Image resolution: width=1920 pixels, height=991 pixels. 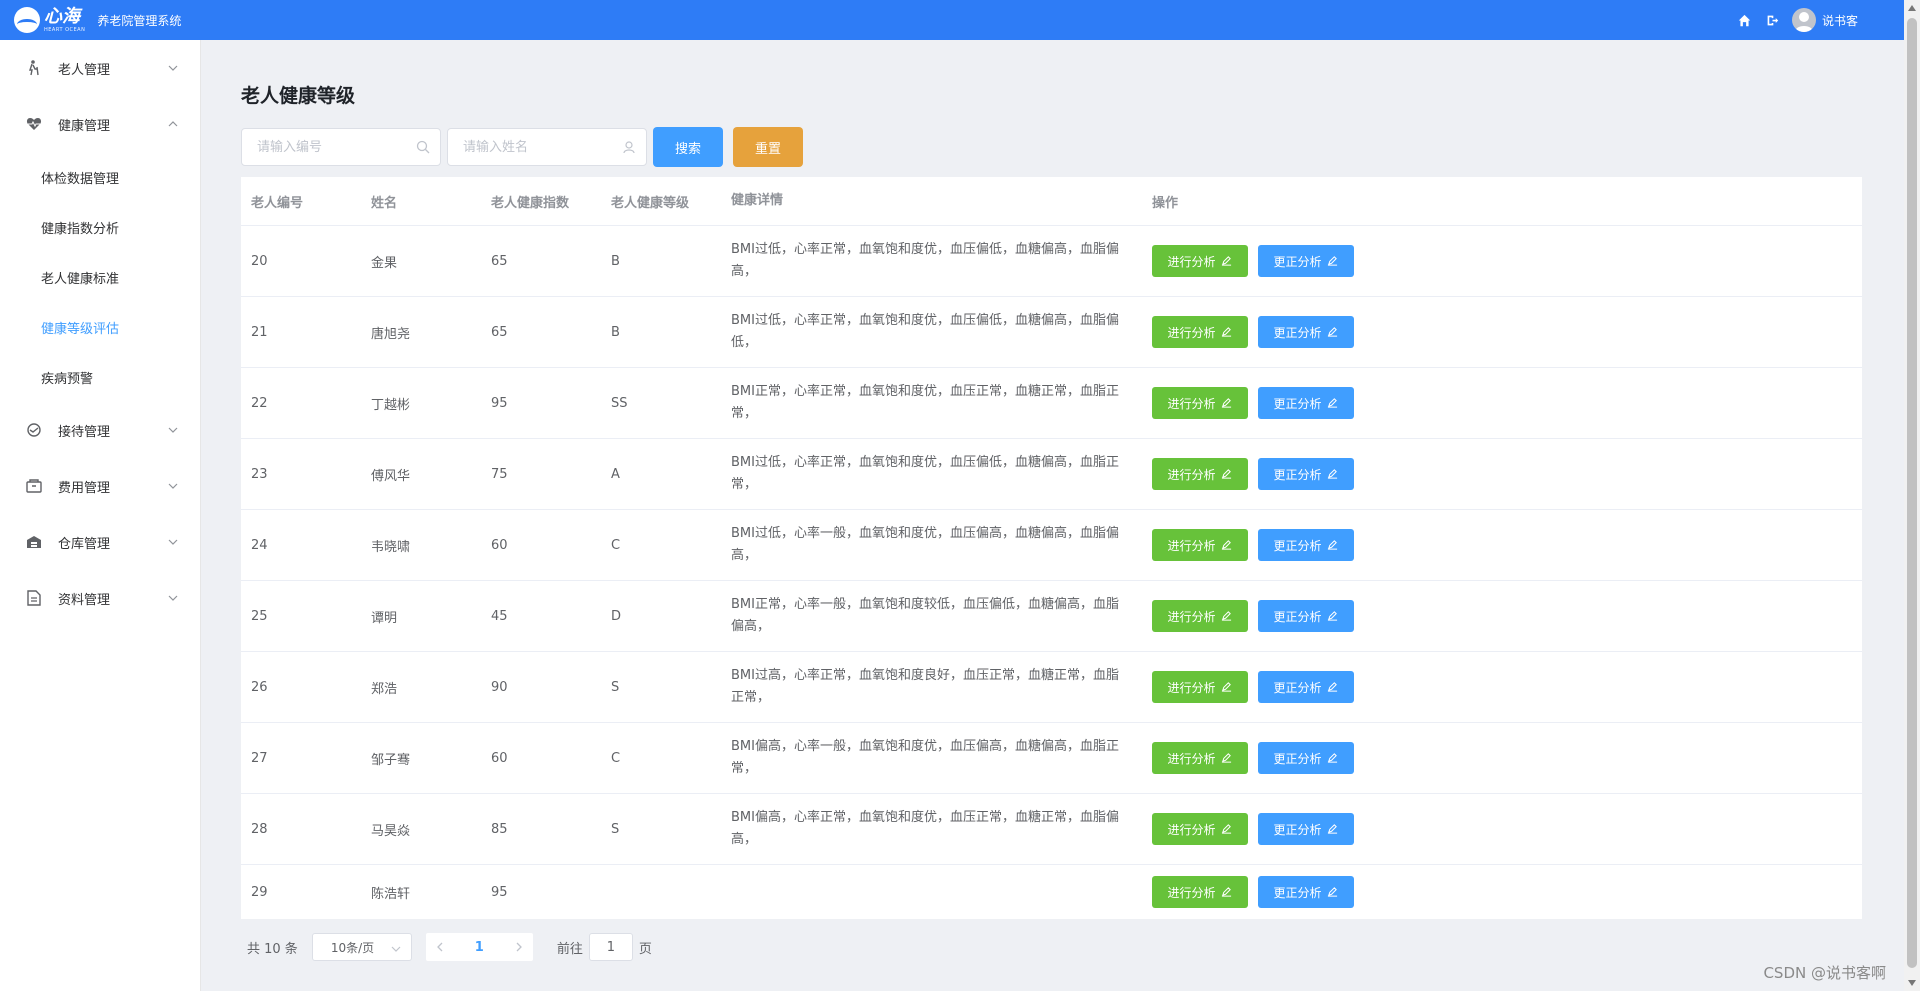 I want to click on cell-id: 25, so click(x=259, y=616).